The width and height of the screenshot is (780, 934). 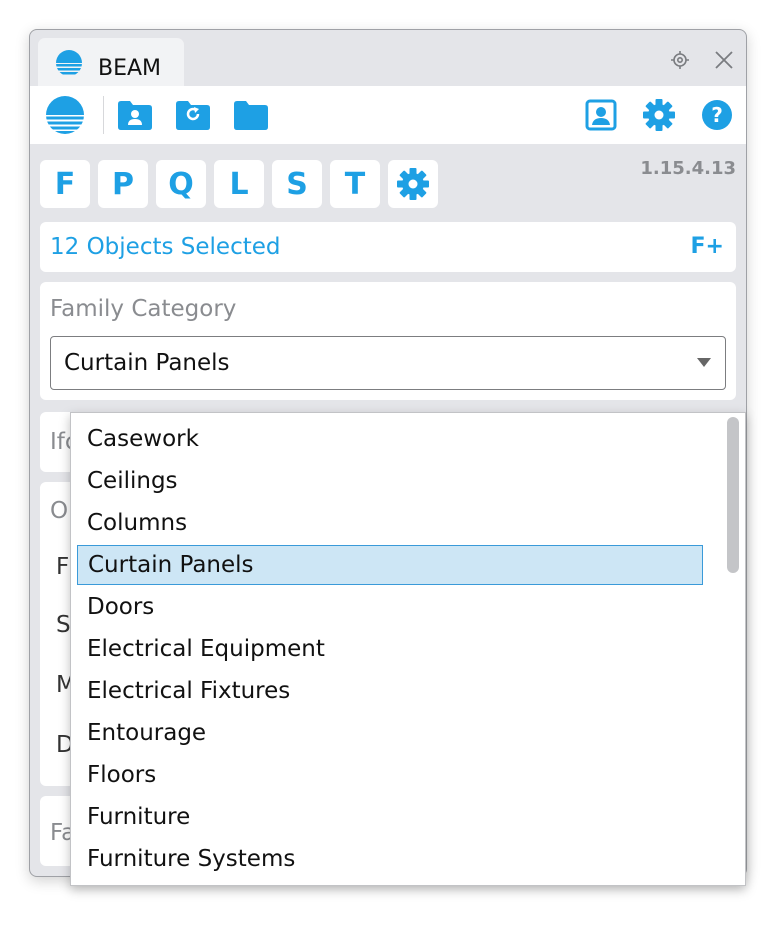 What do you see at coordinates (143, 309) in the screenshot?
I see `family-category-label: Family Category` at bounding box center [143, 309].